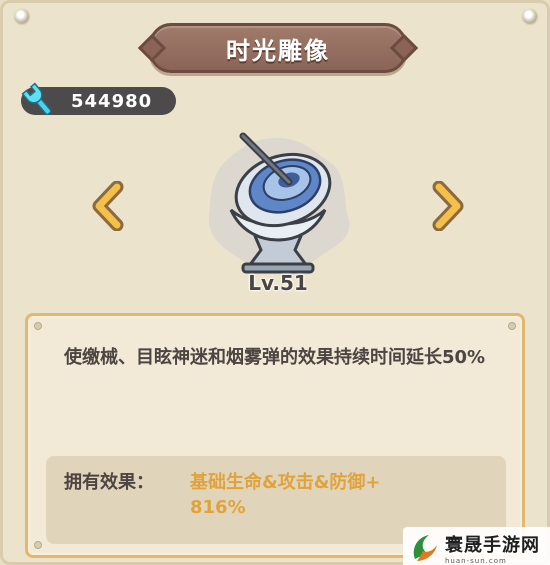  Describe the element at coordinates (275, 357) in the screenshot. I see `item-description: 使缴械、目眩神迷和烟雾弹的效果持续时间延长50%` at that location.